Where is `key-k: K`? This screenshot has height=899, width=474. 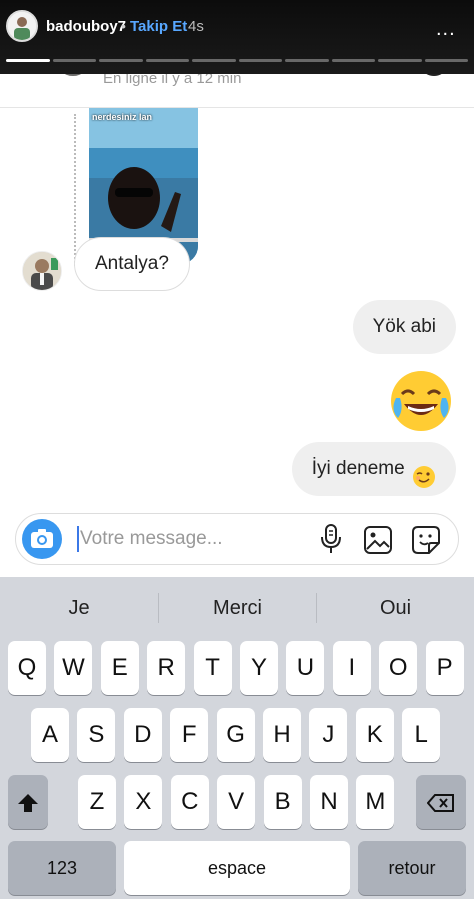 key-k: K is located at coordinates (374, 735).